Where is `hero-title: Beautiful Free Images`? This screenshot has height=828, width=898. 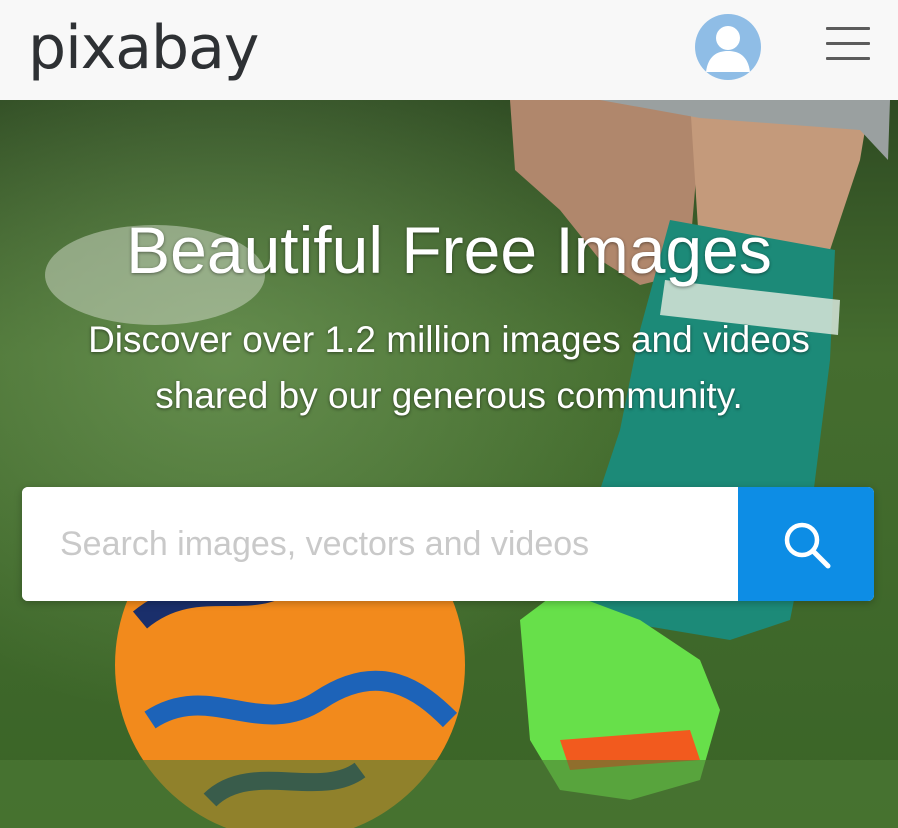 hero-title: Beautiful Free Images is located at coordinates (449, 250).